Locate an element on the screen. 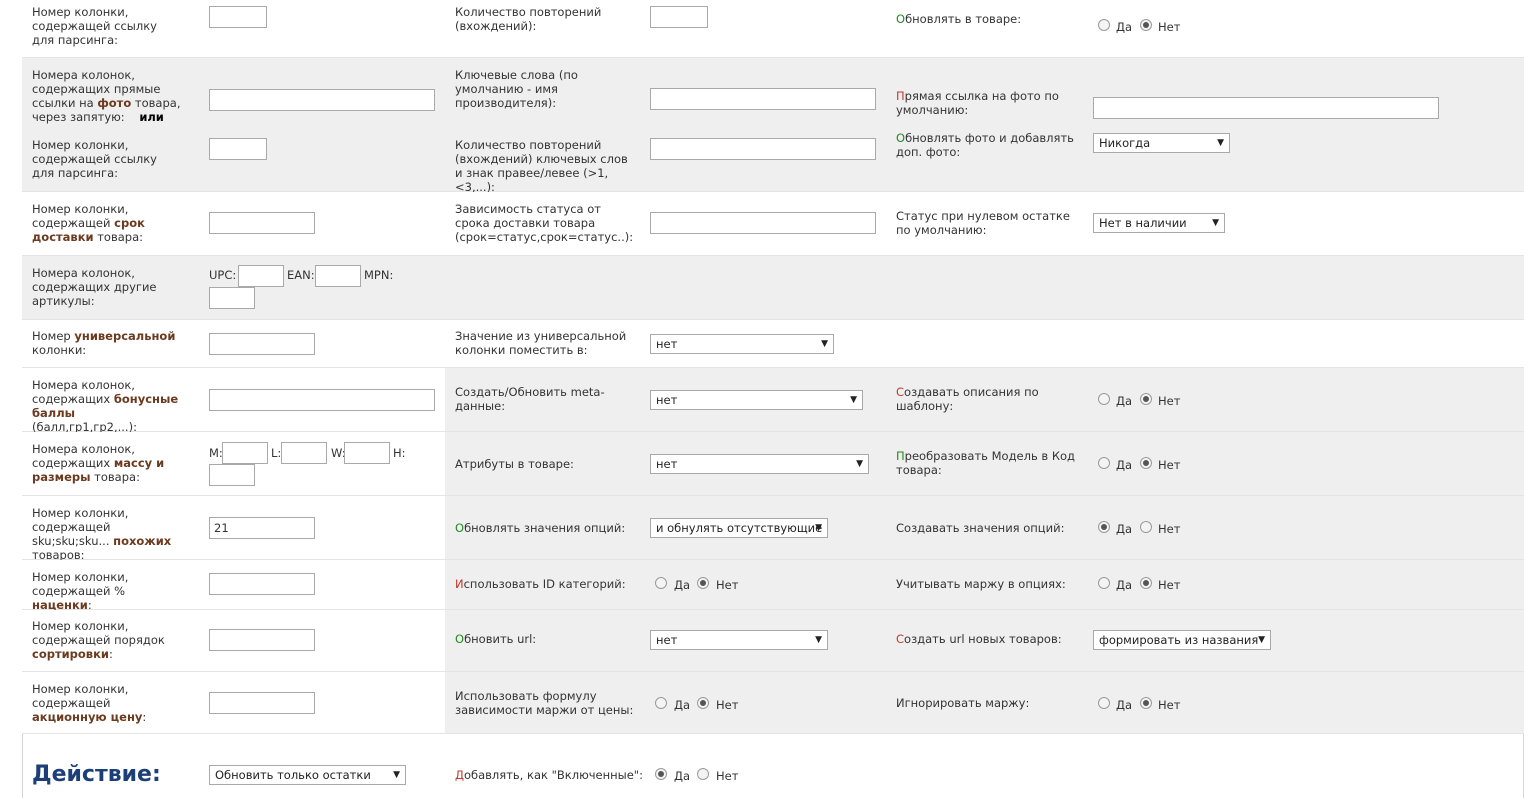 The image size is (1535, 798). add-as-enabled-no-label: Нет is located at coordinates (727, 776).